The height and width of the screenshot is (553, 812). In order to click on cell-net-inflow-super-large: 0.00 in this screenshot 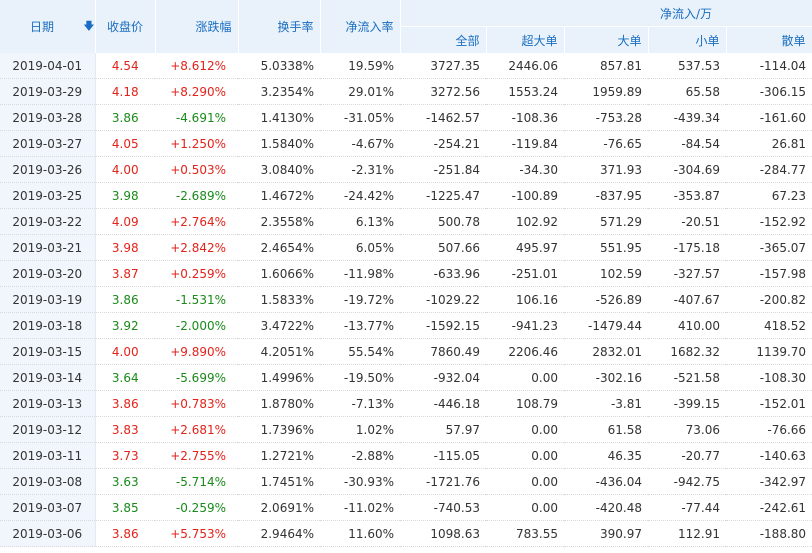, I will do `click(525, 455)`.